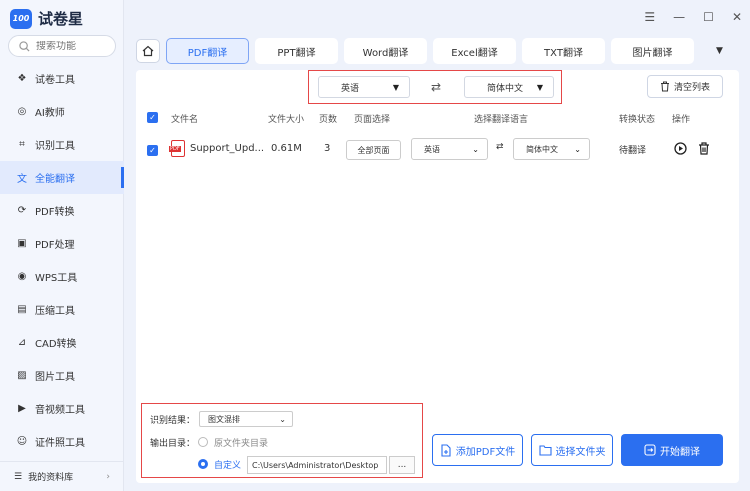 Image resolution: width=750 pixels, height=491 pixels. Describe the element at coordinates (693, 17) in the screenshot. I see `window-controls: ☰ — ☐ ✕` at that location.